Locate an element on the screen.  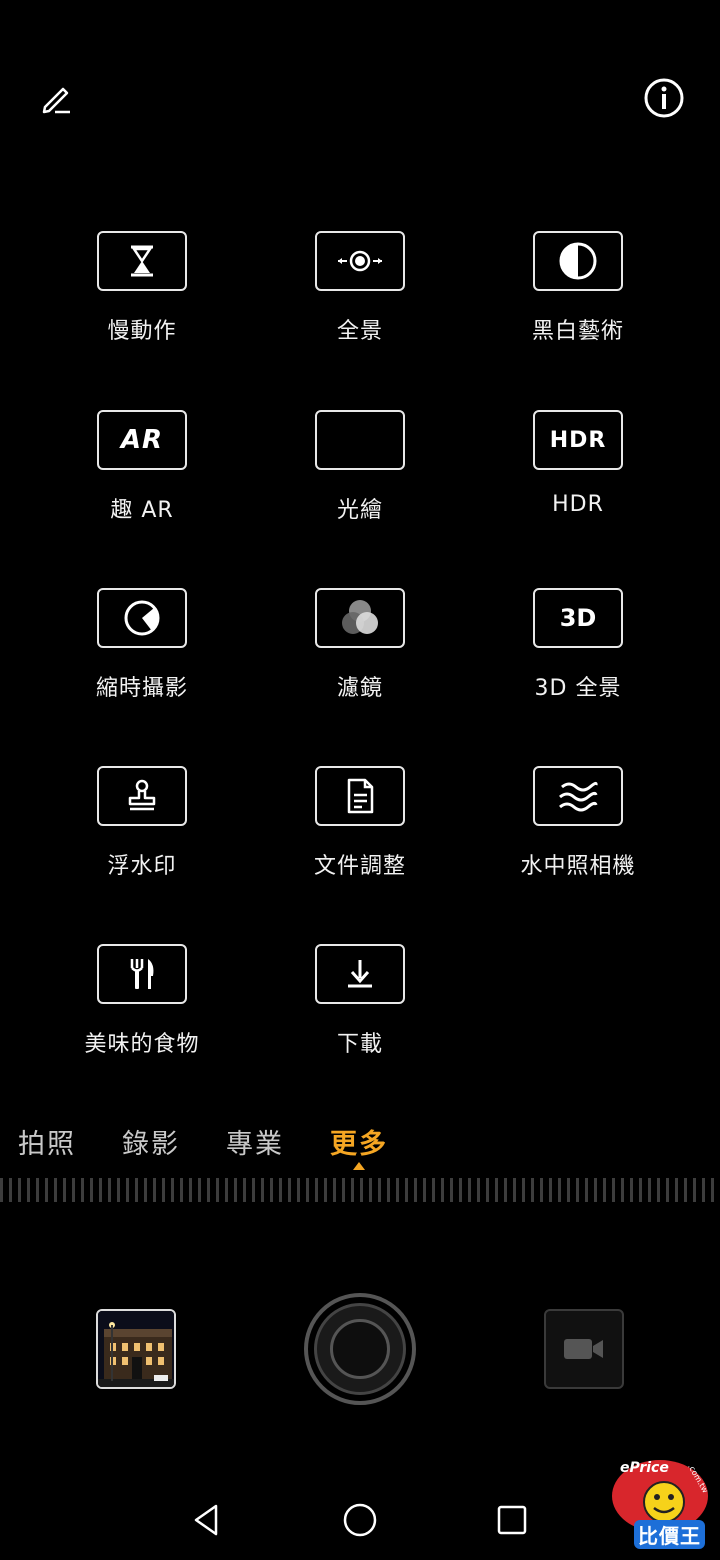
mode-label: 全景 is located at coordinates (359, 331).